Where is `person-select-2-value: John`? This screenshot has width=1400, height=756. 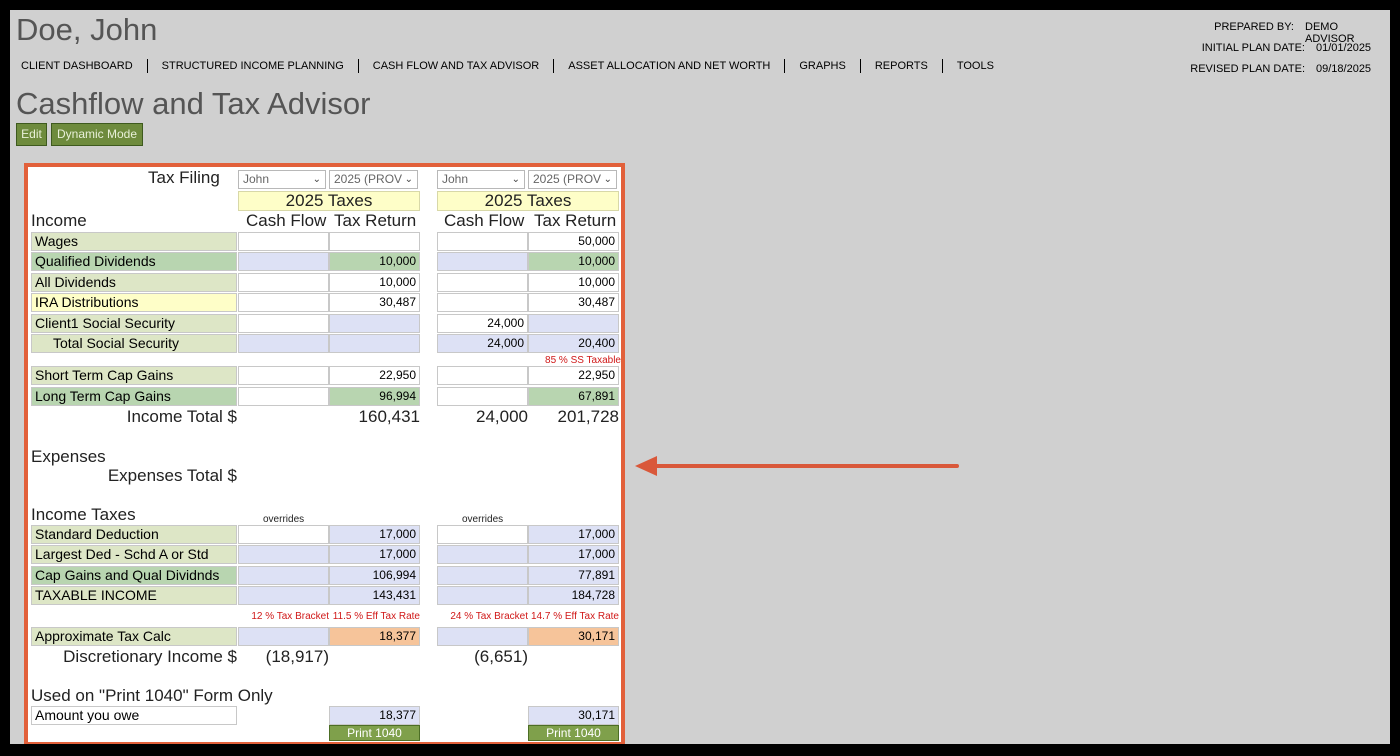
person-select-2-value: John is located at coordinates (455, 179).